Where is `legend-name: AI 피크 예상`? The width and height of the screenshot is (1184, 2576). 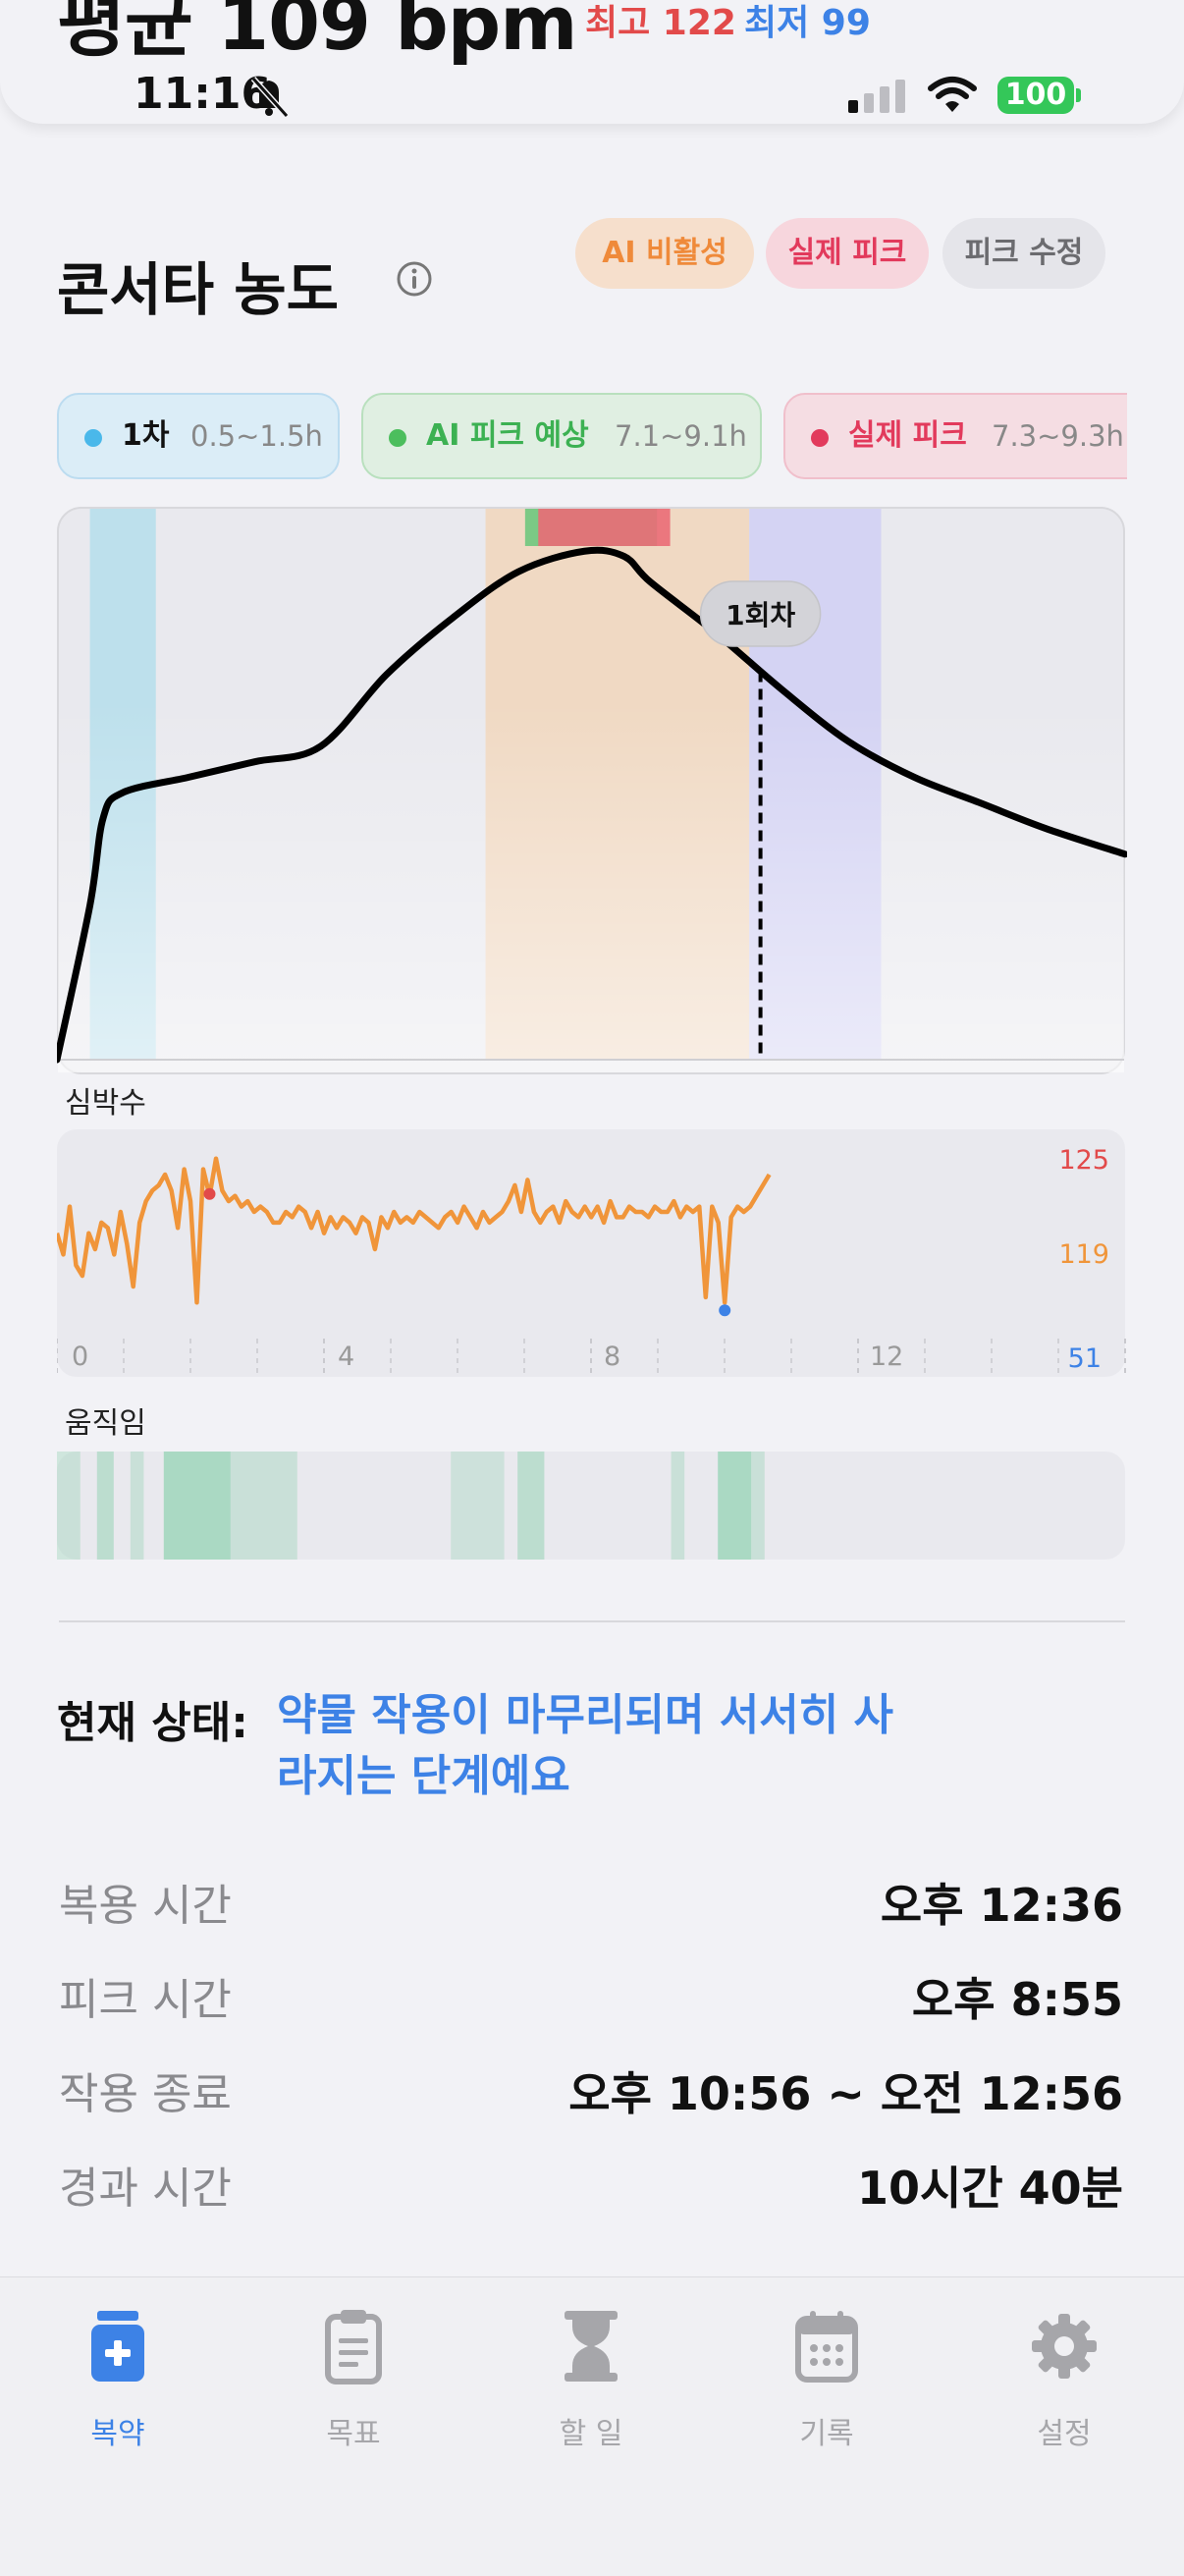
legend-name: AI 피크 예상 is located at coordinates (507, 435).